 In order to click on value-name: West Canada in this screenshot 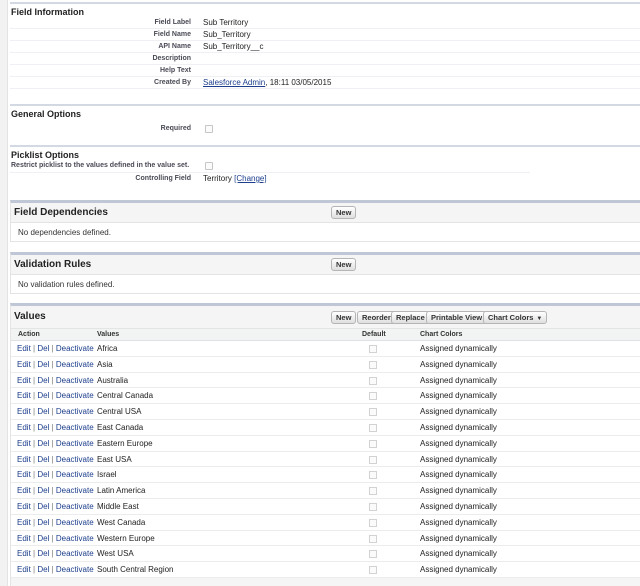, I will do `click(121, 522)`.